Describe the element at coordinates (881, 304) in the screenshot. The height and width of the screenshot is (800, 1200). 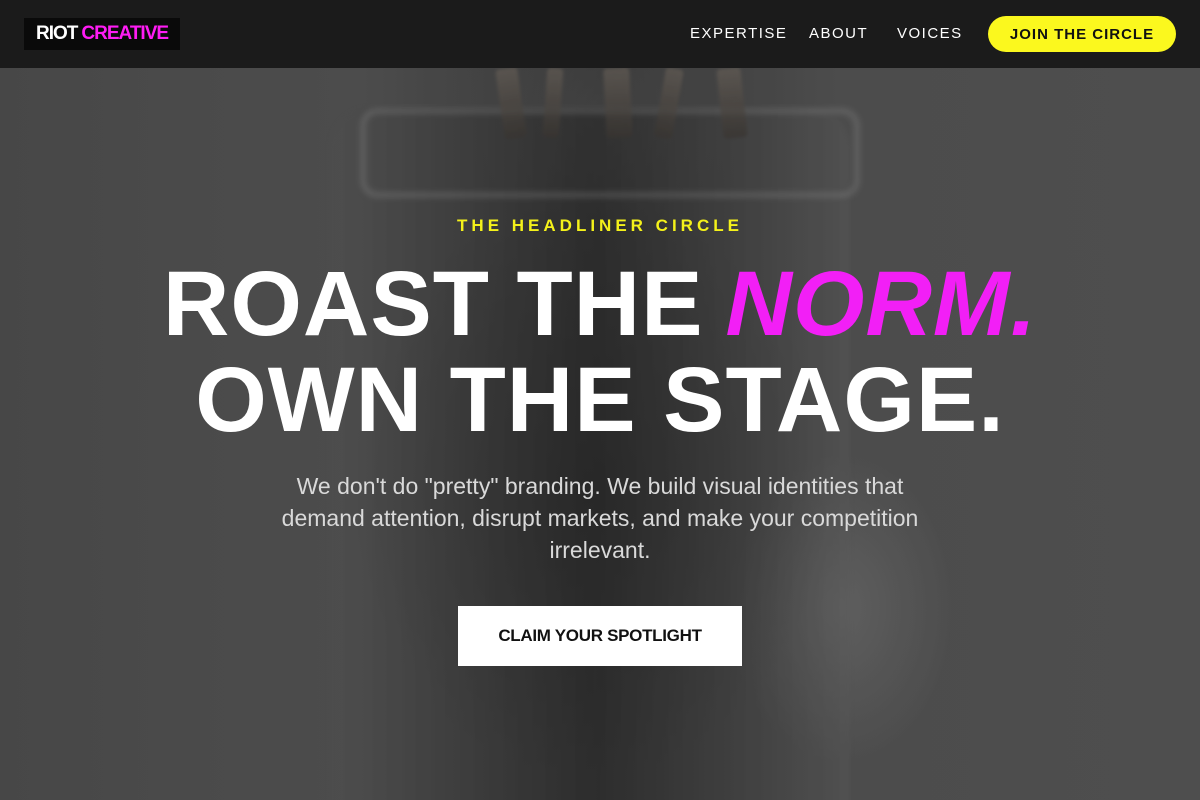
I see `headline-accent-text: NORM.` at that location.